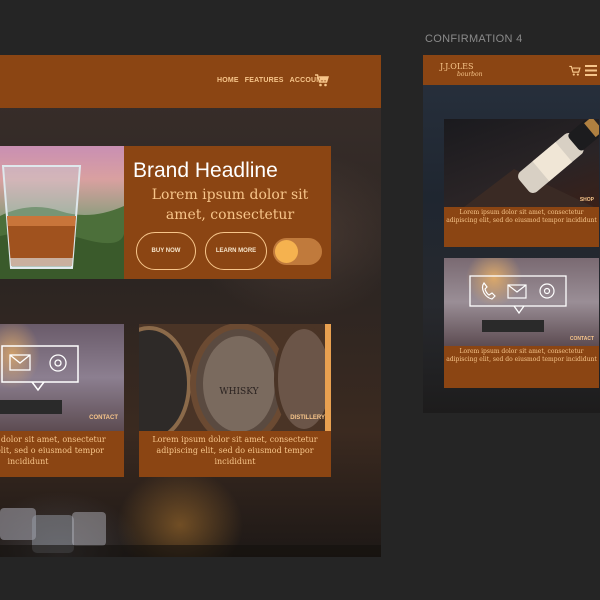 Image resolution: width=600 pixels, height=600 pixels. I want to click on desktop-nav: HOME FEATURES ACCOUNT, so click(271, 80).